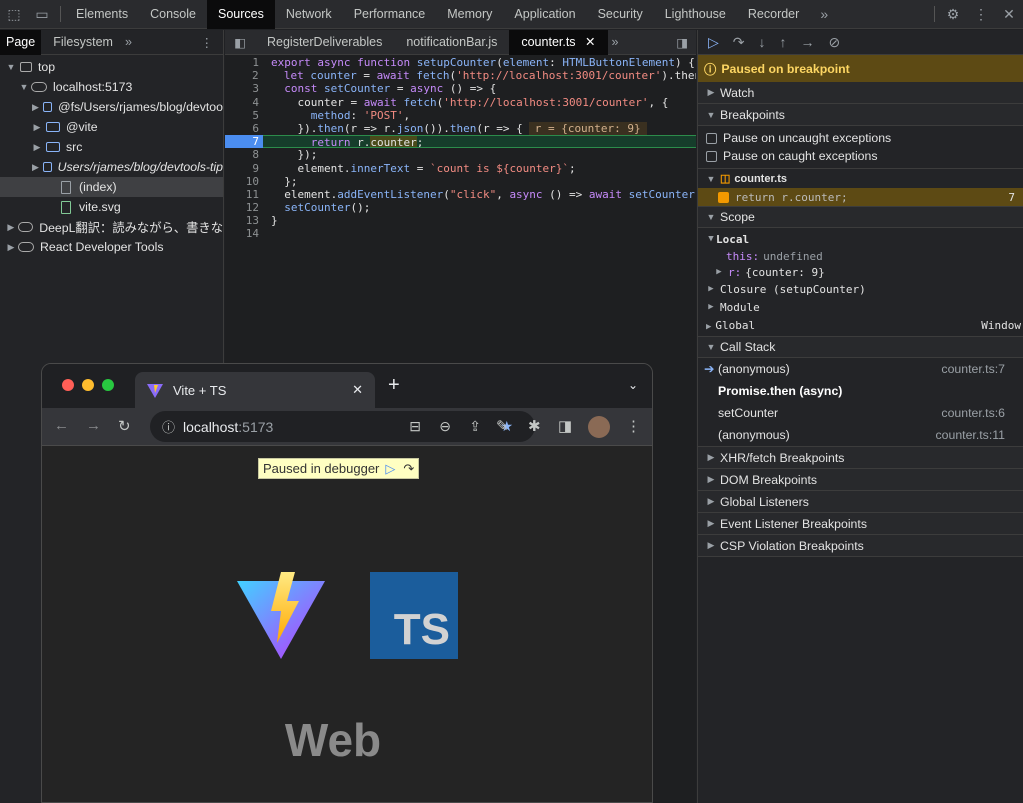 Image resolution: width=1023 pixels, height=803 pixels. I want to click on tab-page: Page, so click(21, 42).